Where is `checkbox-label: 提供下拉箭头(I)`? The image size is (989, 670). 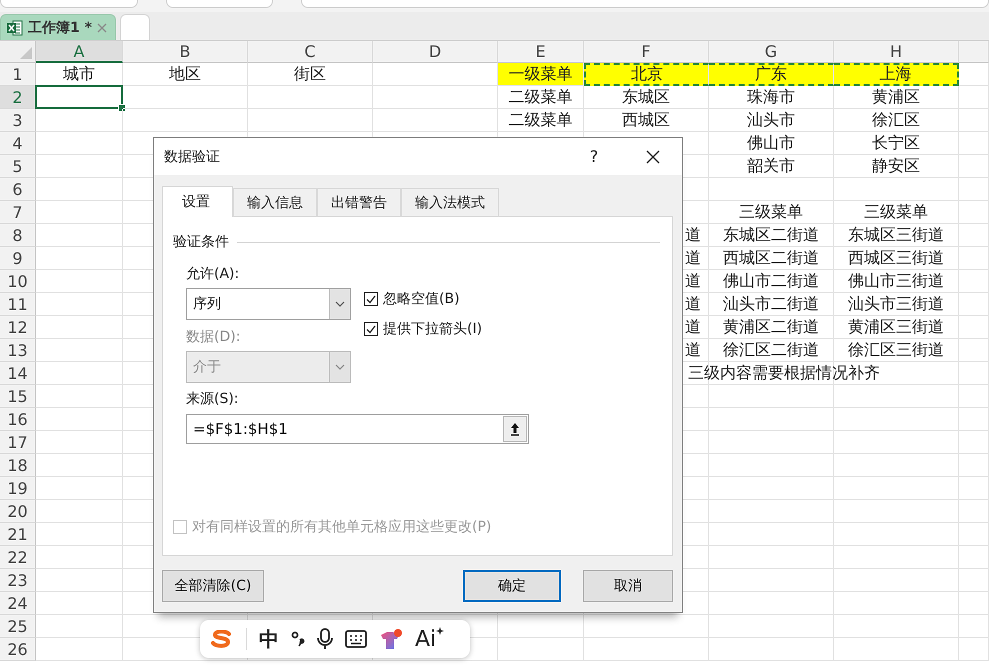
checkbox-label: 提供下拉箭头(I) is located at coordinates (432, 329).